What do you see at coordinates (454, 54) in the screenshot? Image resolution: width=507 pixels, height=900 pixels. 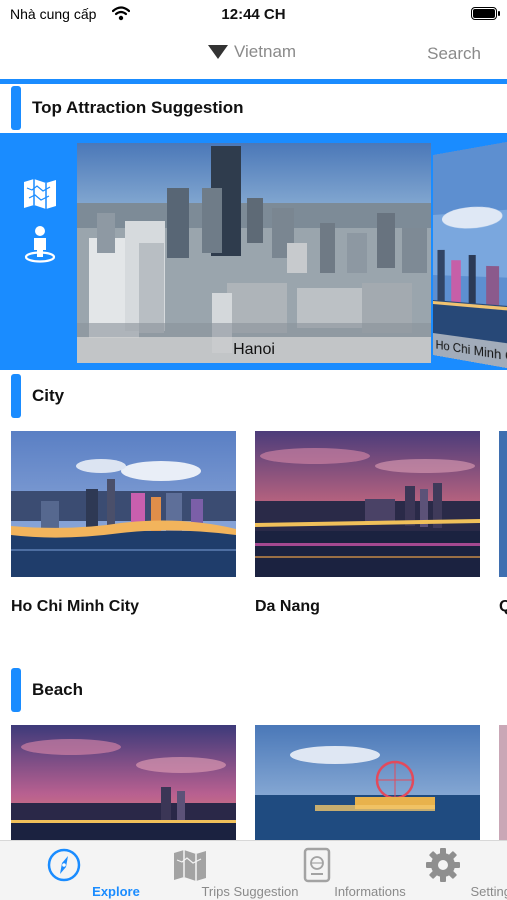 I see `search-button: Search` at bounding box center [454, 54].